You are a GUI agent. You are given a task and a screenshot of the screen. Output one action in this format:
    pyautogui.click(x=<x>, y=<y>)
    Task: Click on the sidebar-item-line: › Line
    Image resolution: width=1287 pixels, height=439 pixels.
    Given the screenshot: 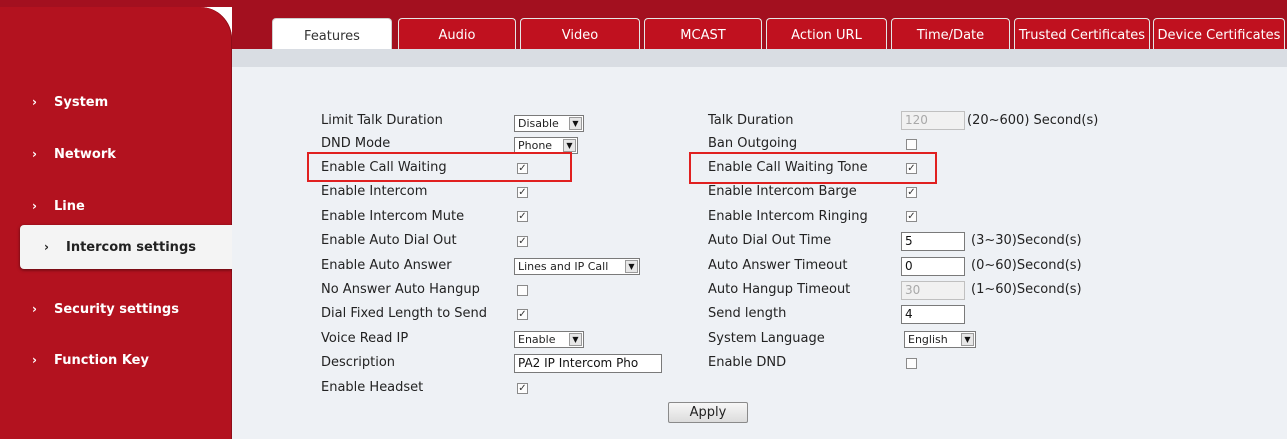 What is the action you would take?
    pyautogui.click(x=116, y=206)
    